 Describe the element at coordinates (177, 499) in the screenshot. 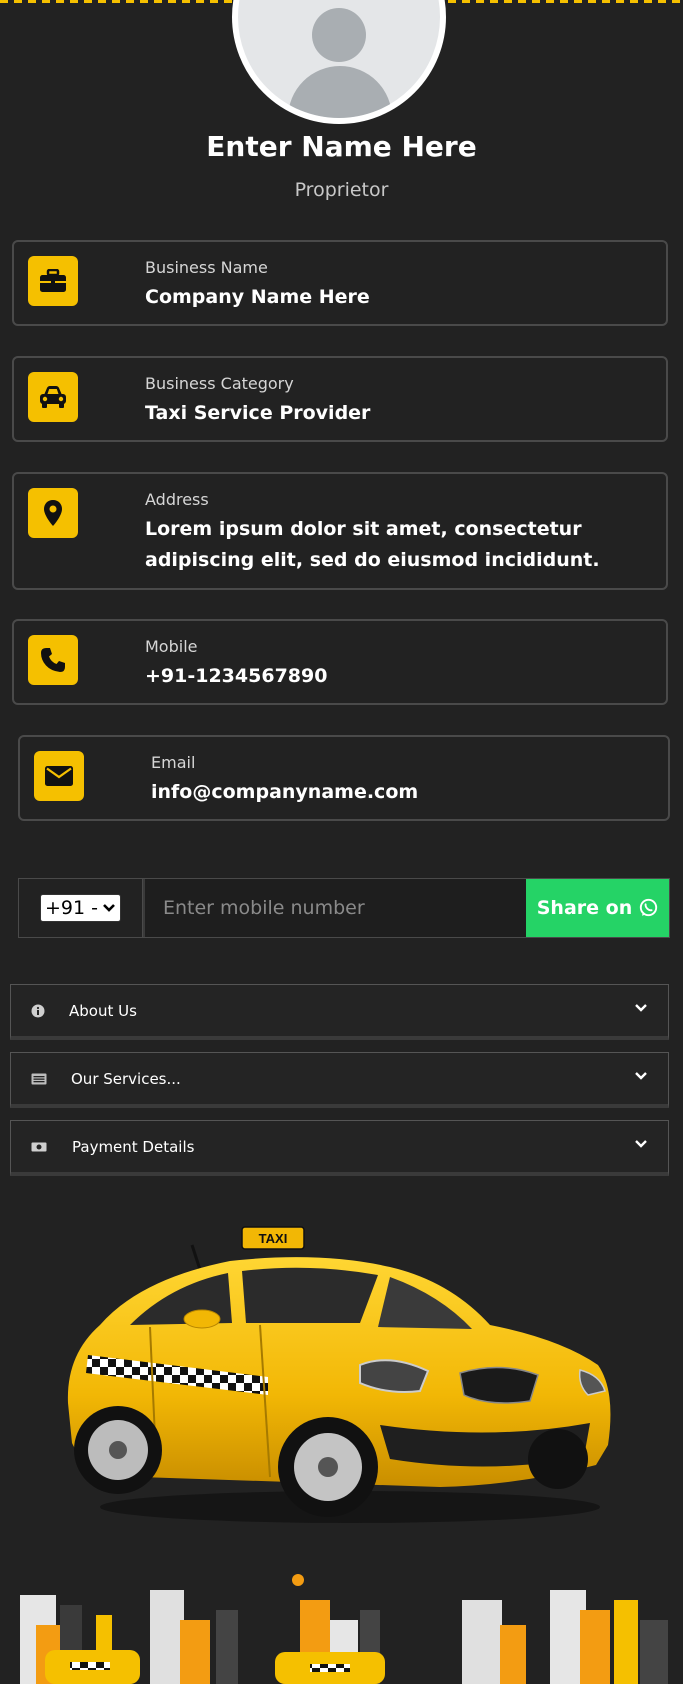

I see `card-label: Address` at that location.